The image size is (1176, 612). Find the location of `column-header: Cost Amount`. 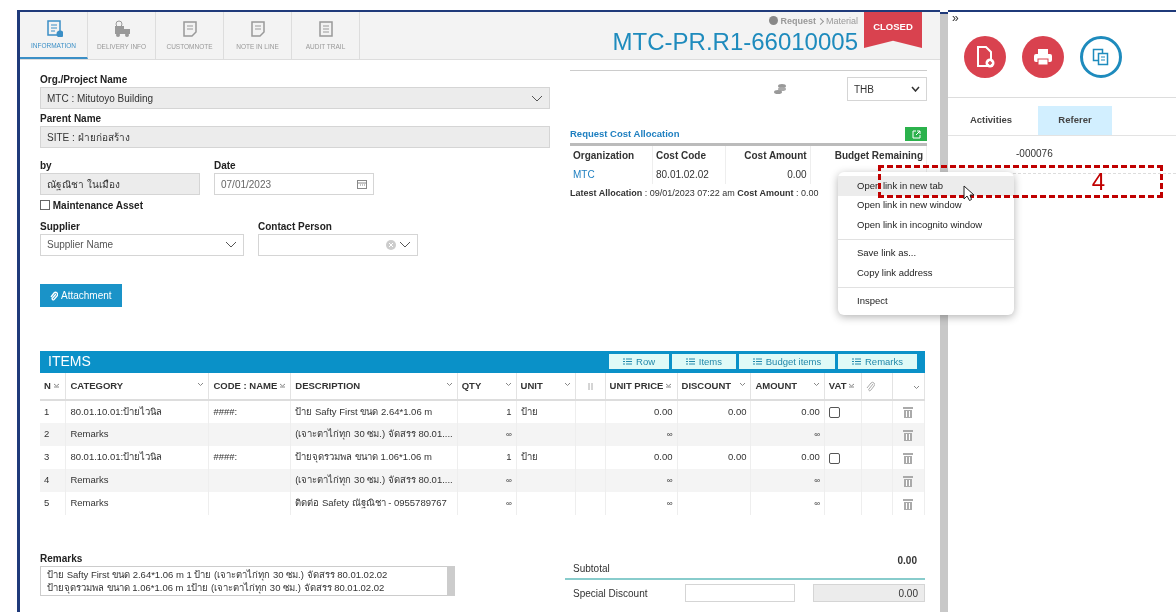

column-header: Cost Amount is located at coordinates (768, 155).